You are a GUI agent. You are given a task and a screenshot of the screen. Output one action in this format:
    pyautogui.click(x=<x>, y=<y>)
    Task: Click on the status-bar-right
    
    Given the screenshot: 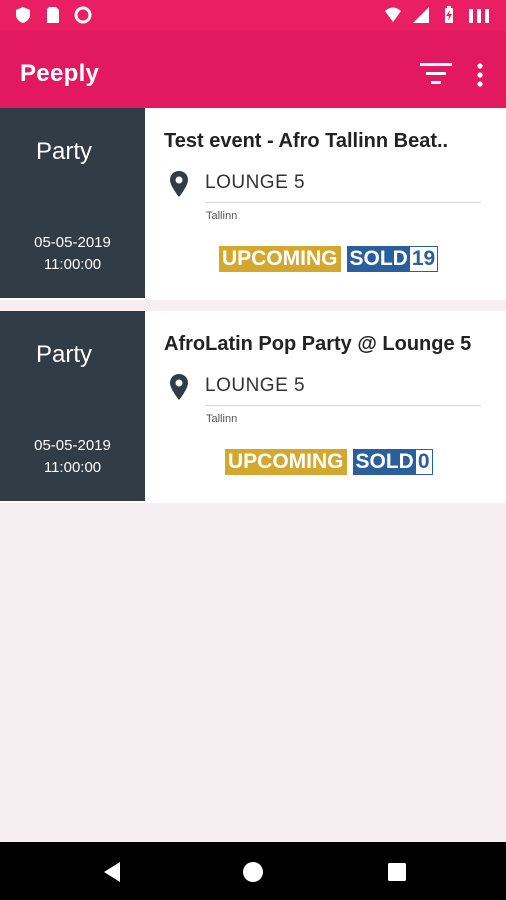 What is the action you would take?
    pyautogui.click(x=440, y=15)
    